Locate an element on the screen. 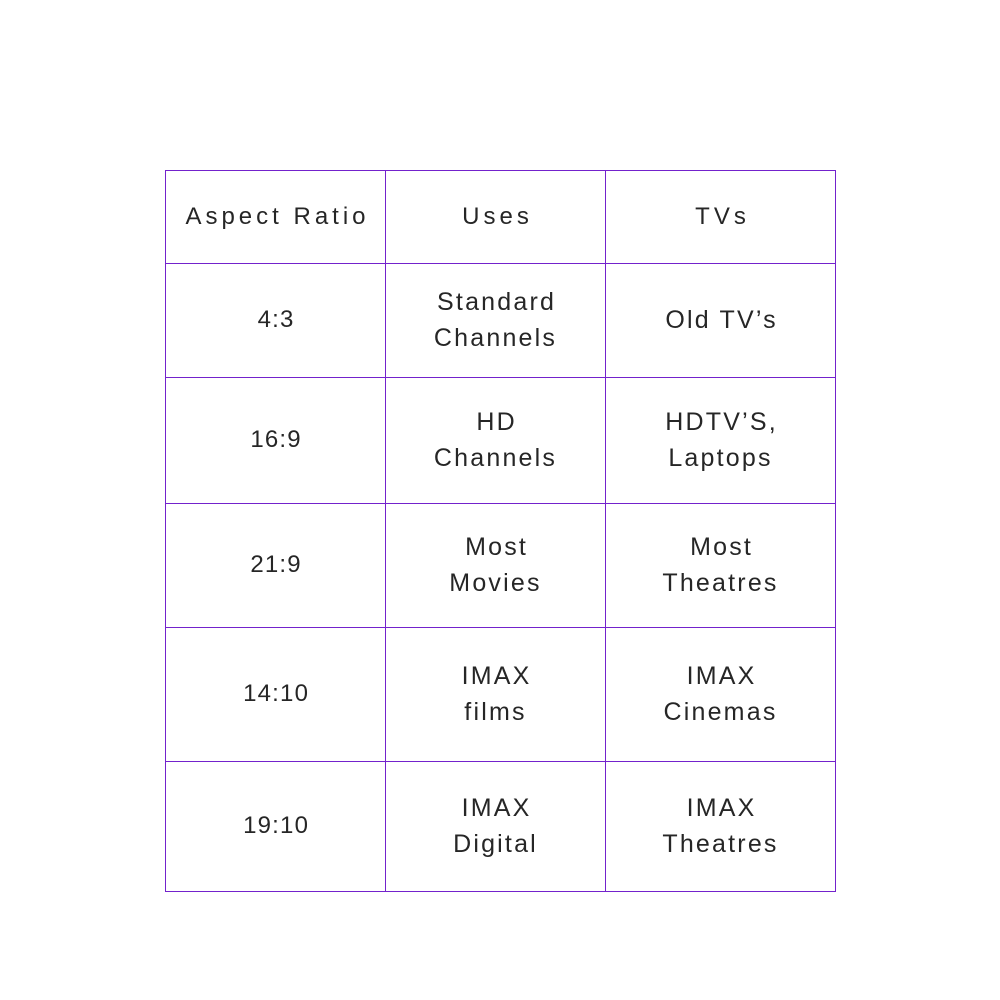  cell-uses-value: HD Channels is located at coordinates (495, 440).